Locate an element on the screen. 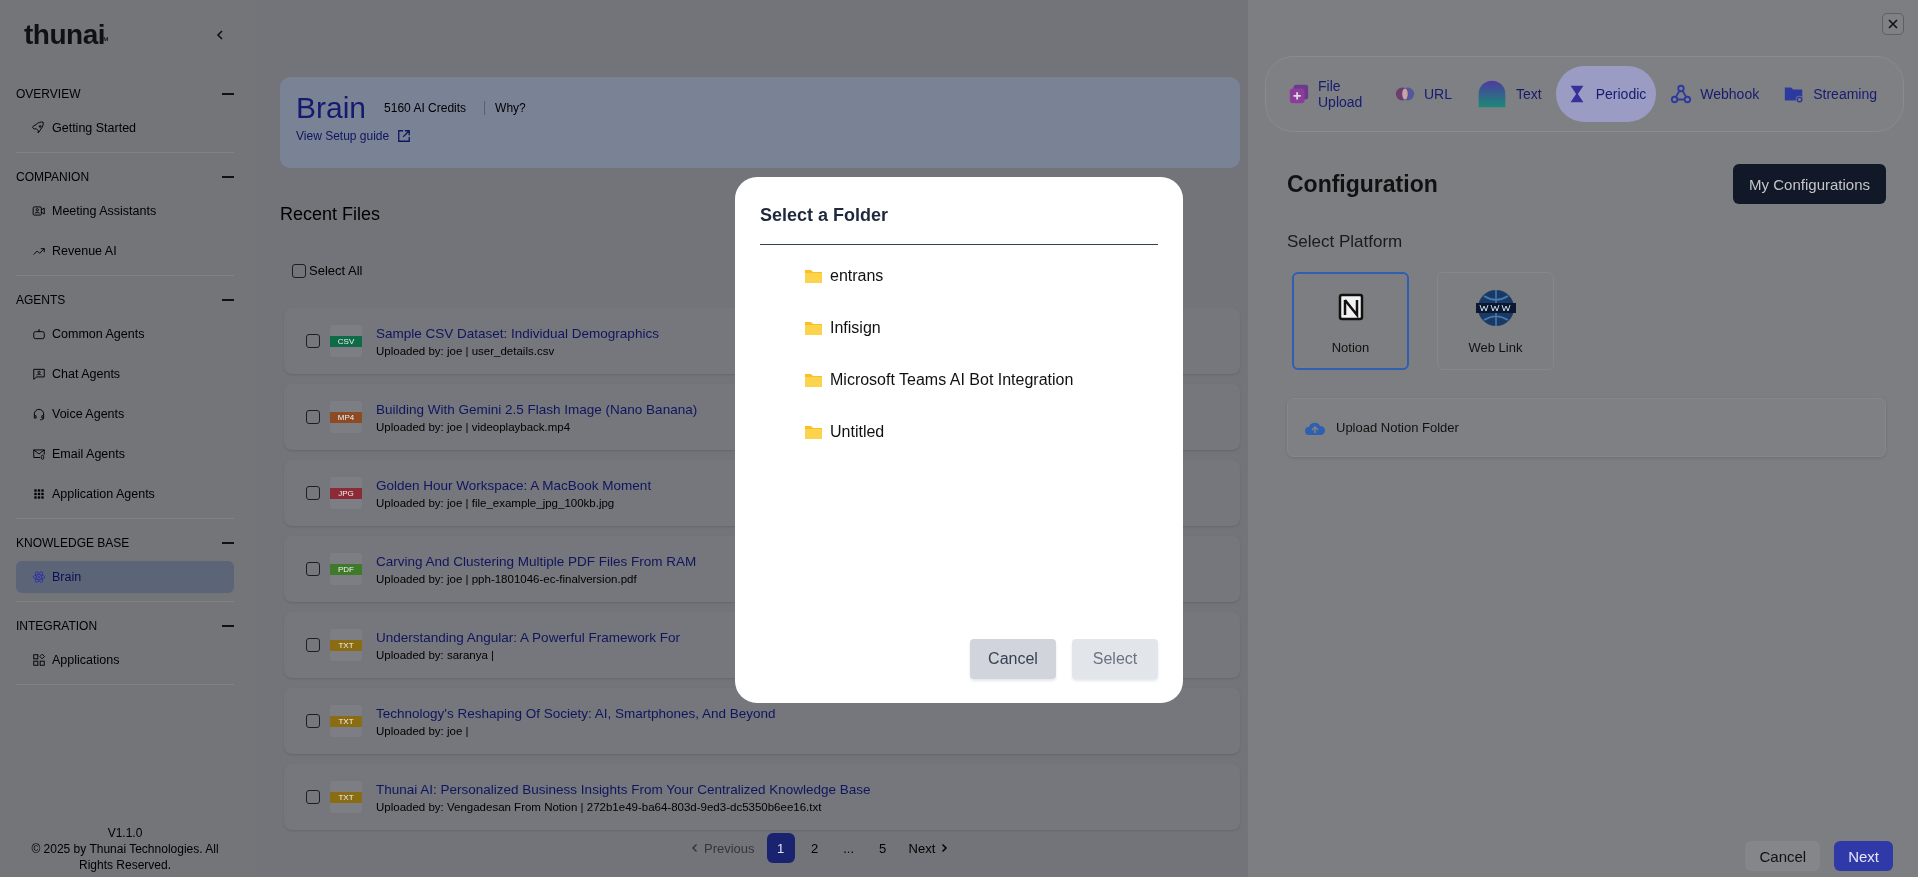 The height and width of the screenshot is (877, 1918). section-title: Select Platform is located at coordinates (1345, 242).